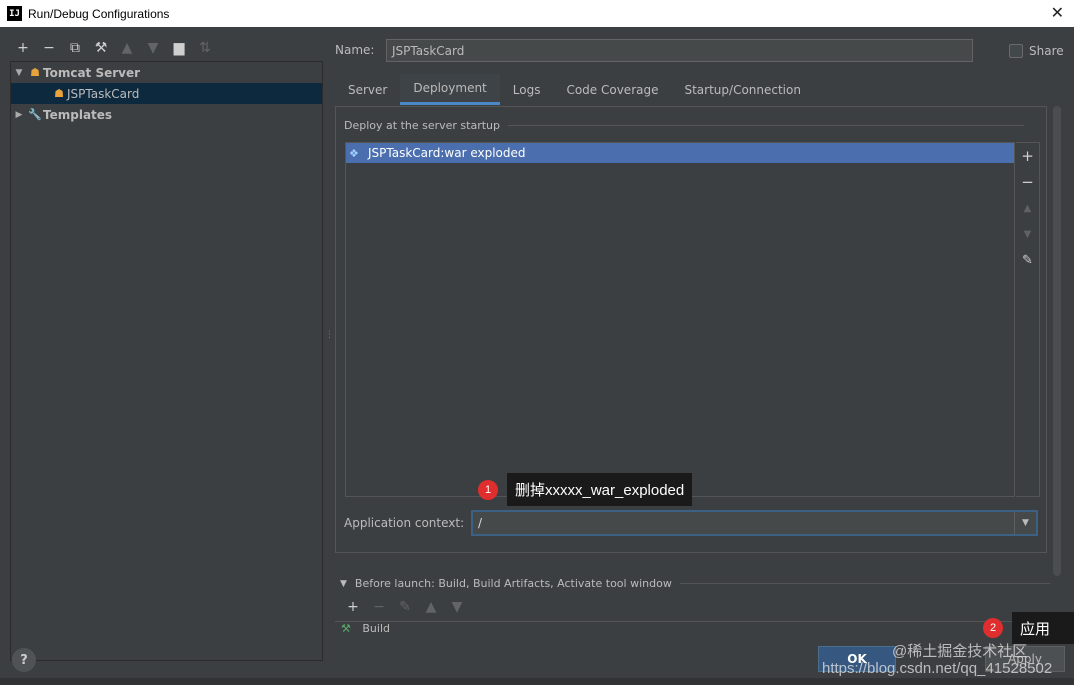 The width and height of the screenshot is (1074, 685). Describe the element at coordinates (450, 89) in the screenshot. I see `tab-deployment: Deployment` at that location.